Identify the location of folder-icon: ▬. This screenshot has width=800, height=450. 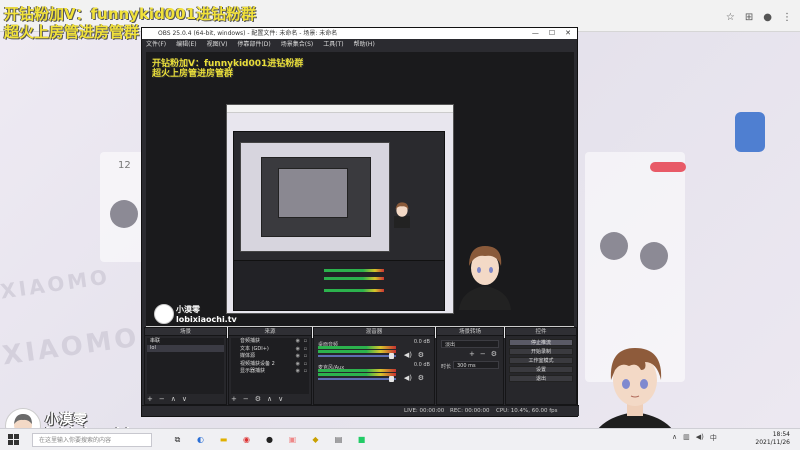
(223, 439).